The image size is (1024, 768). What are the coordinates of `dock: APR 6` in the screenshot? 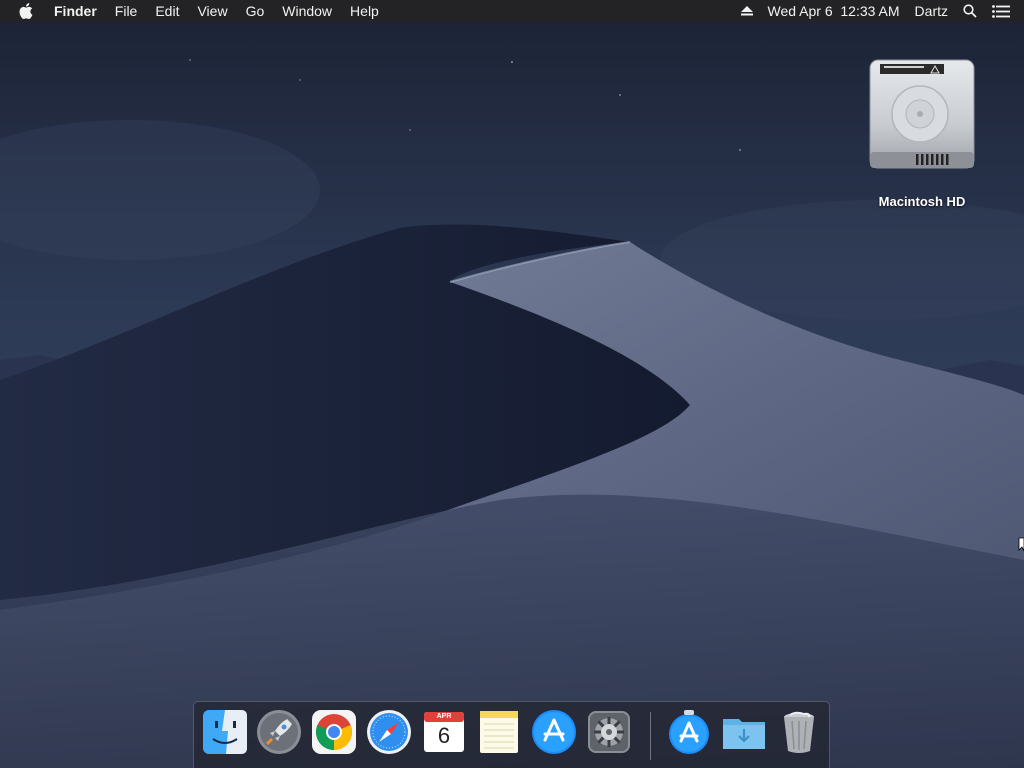 It's located at (511, 734).